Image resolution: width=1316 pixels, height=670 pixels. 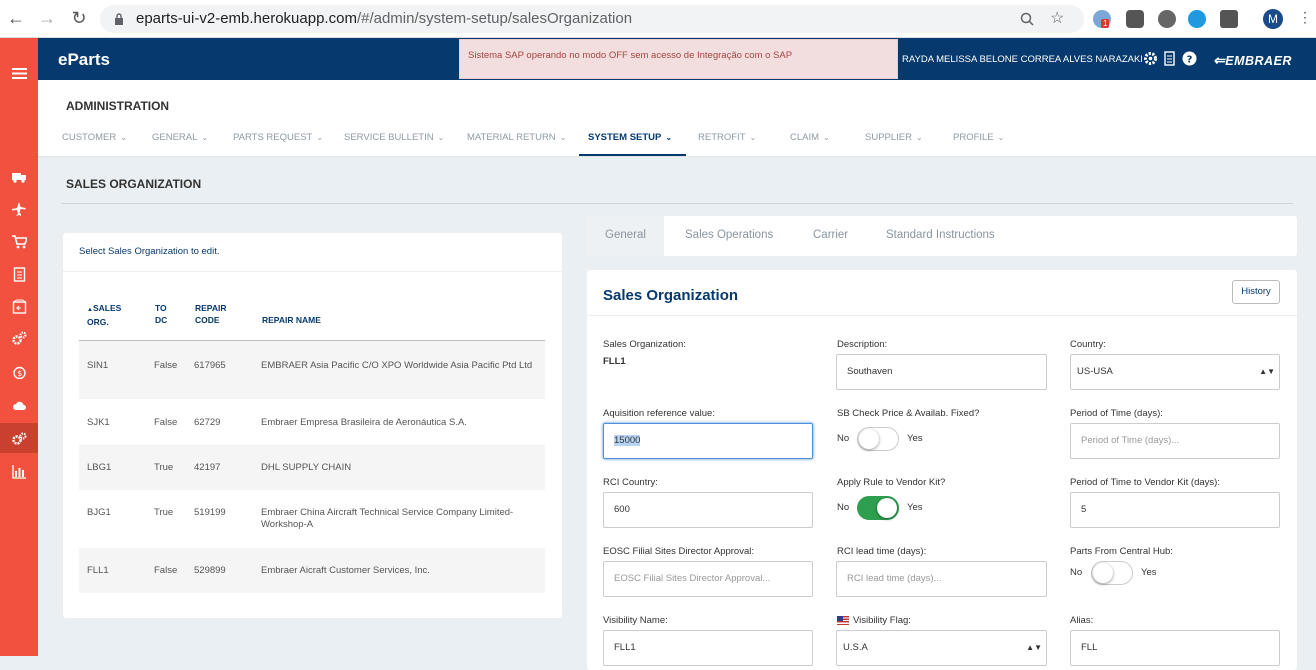 I want to click on menu-retrofit: RETROFIT ⌄, so click(x=727, y=137).